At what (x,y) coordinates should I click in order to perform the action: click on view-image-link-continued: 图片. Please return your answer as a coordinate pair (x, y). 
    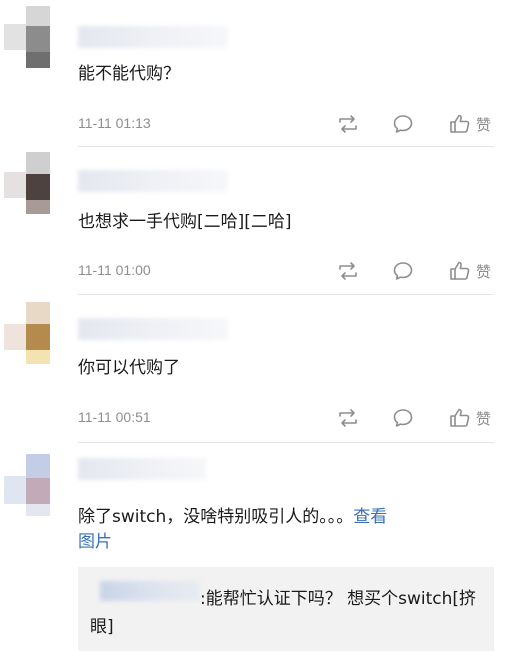
    Looking at the image, I should click on (95, 542).